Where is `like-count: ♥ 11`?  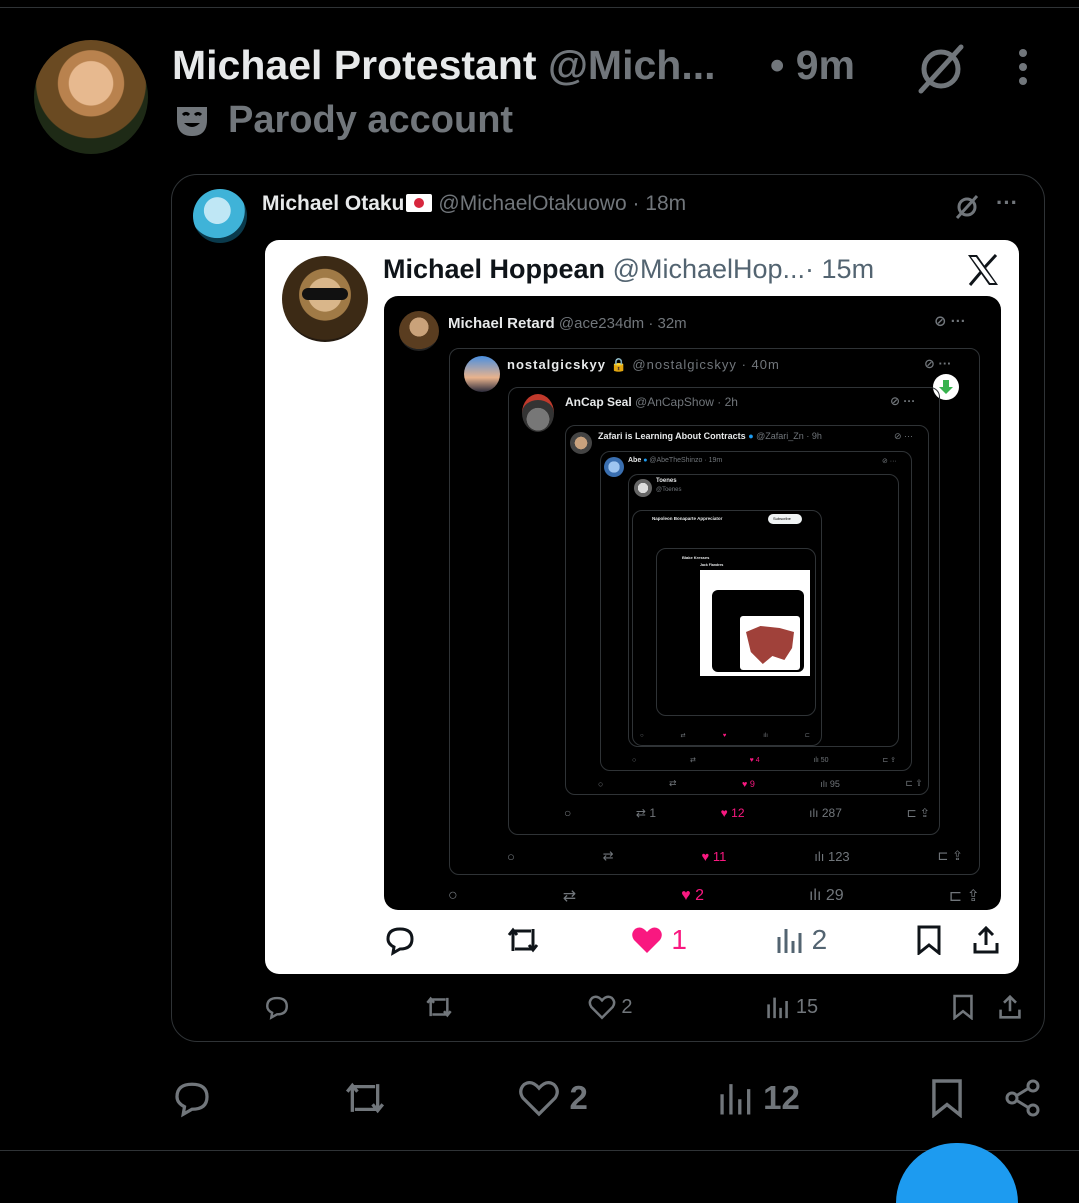 like-count: ♥ 11 is located at coordinates (714, 856).